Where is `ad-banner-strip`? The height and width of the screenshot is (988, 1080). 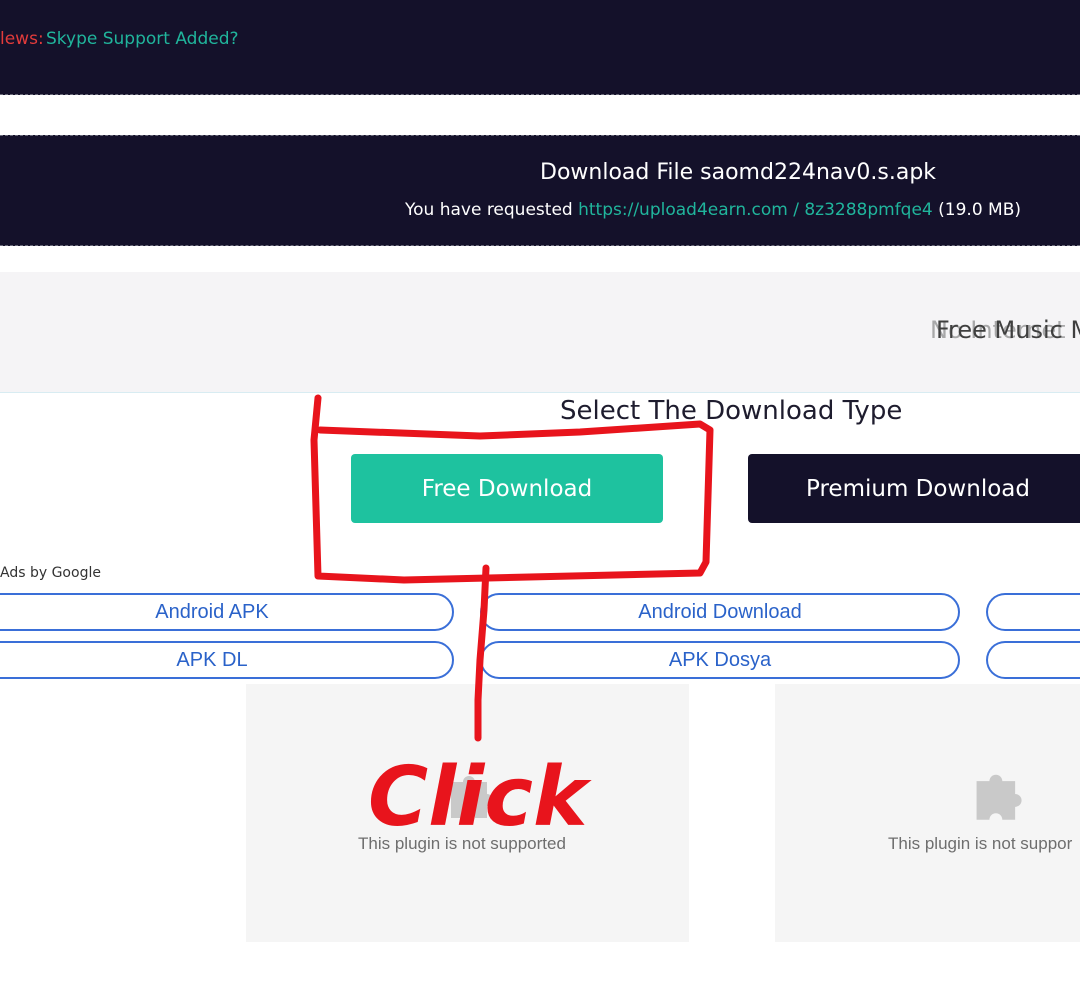 ad-banner-strip is located at coordinates (540, 332).